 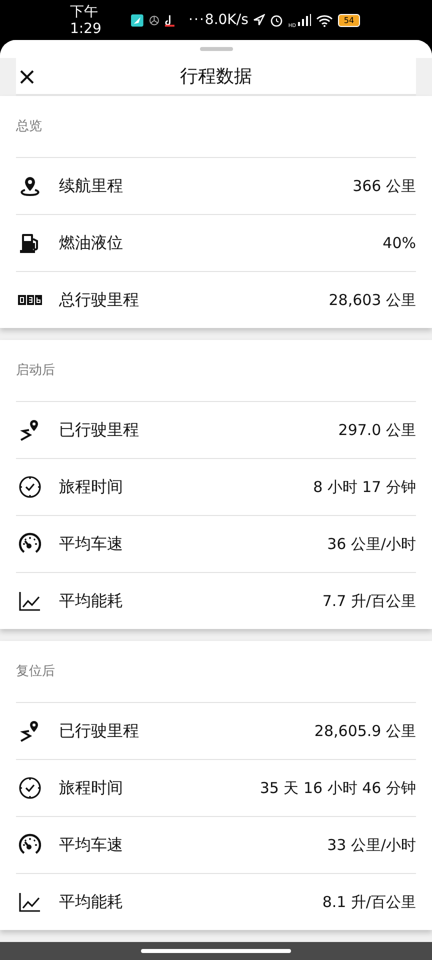 I want to click on location-arrow-icon, so click(x=259, y=20).